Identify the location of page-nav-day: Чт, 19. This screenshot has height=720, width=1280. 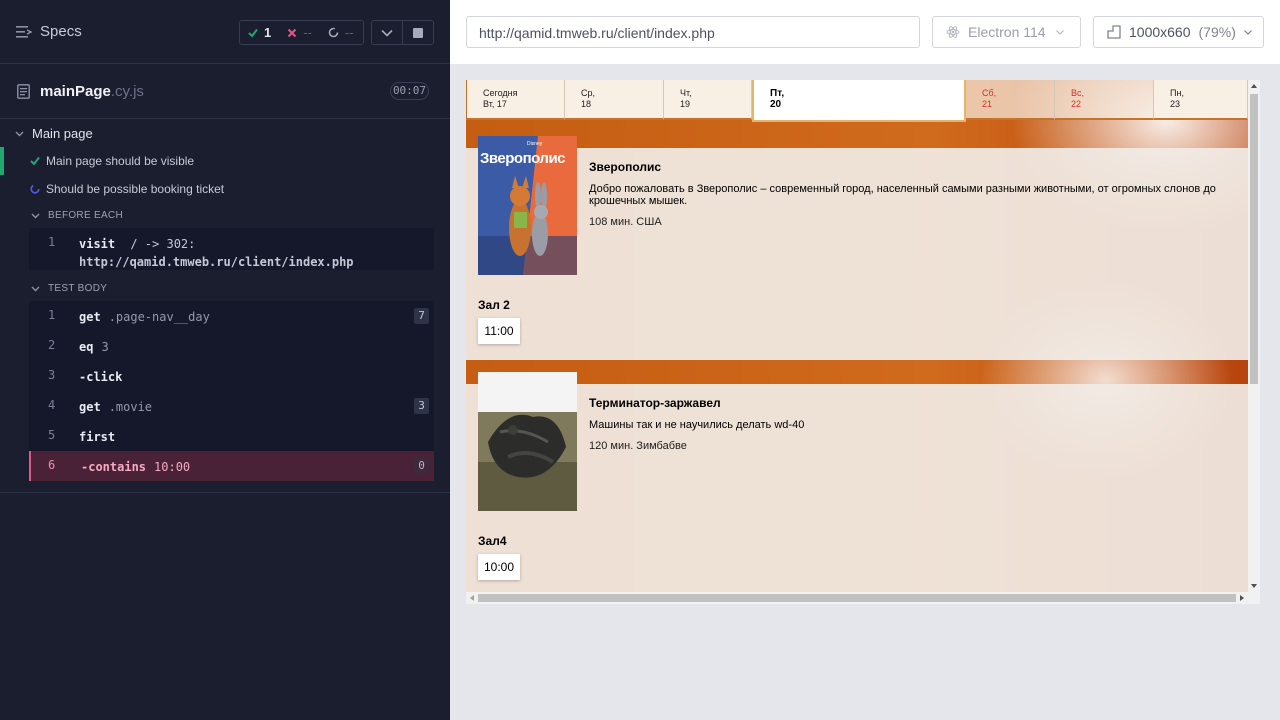
(708, 100).